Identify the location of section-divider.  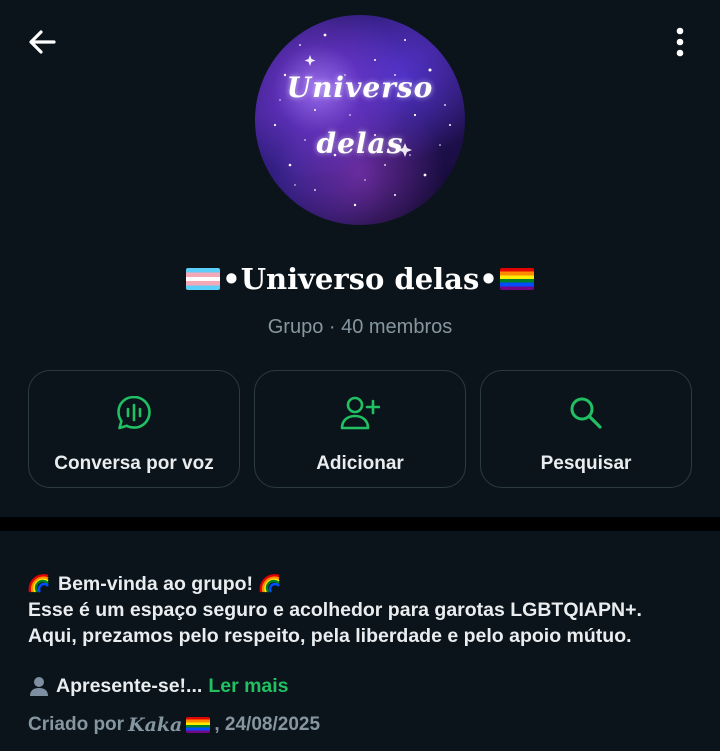
(360, 524).